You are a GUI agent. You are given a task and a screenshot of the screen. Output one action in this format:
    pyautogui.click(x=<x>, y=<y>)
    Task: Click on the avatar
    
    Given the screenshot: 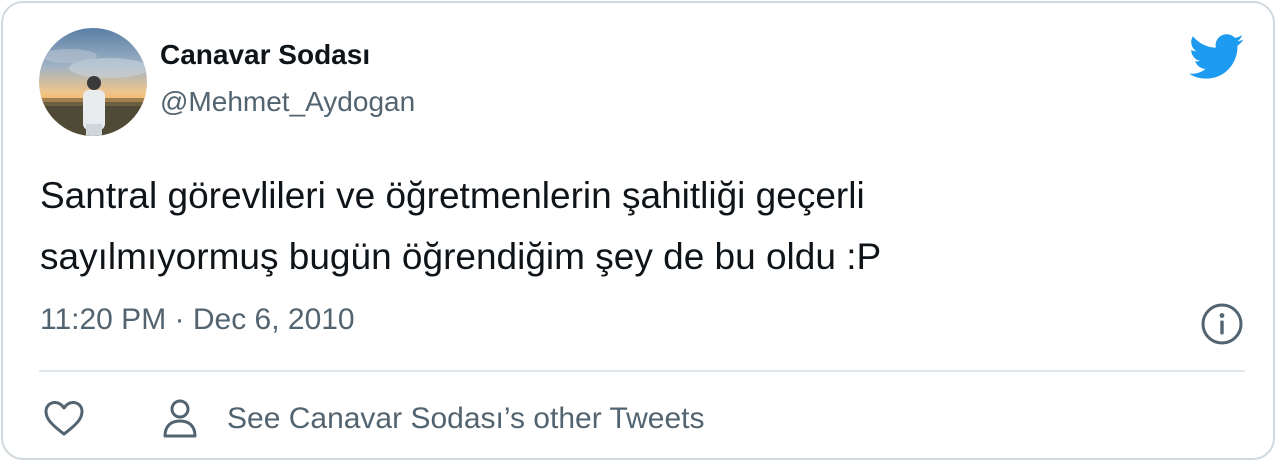 What is the action you would take?
    pyautogui.click(x=93, y=82)
    